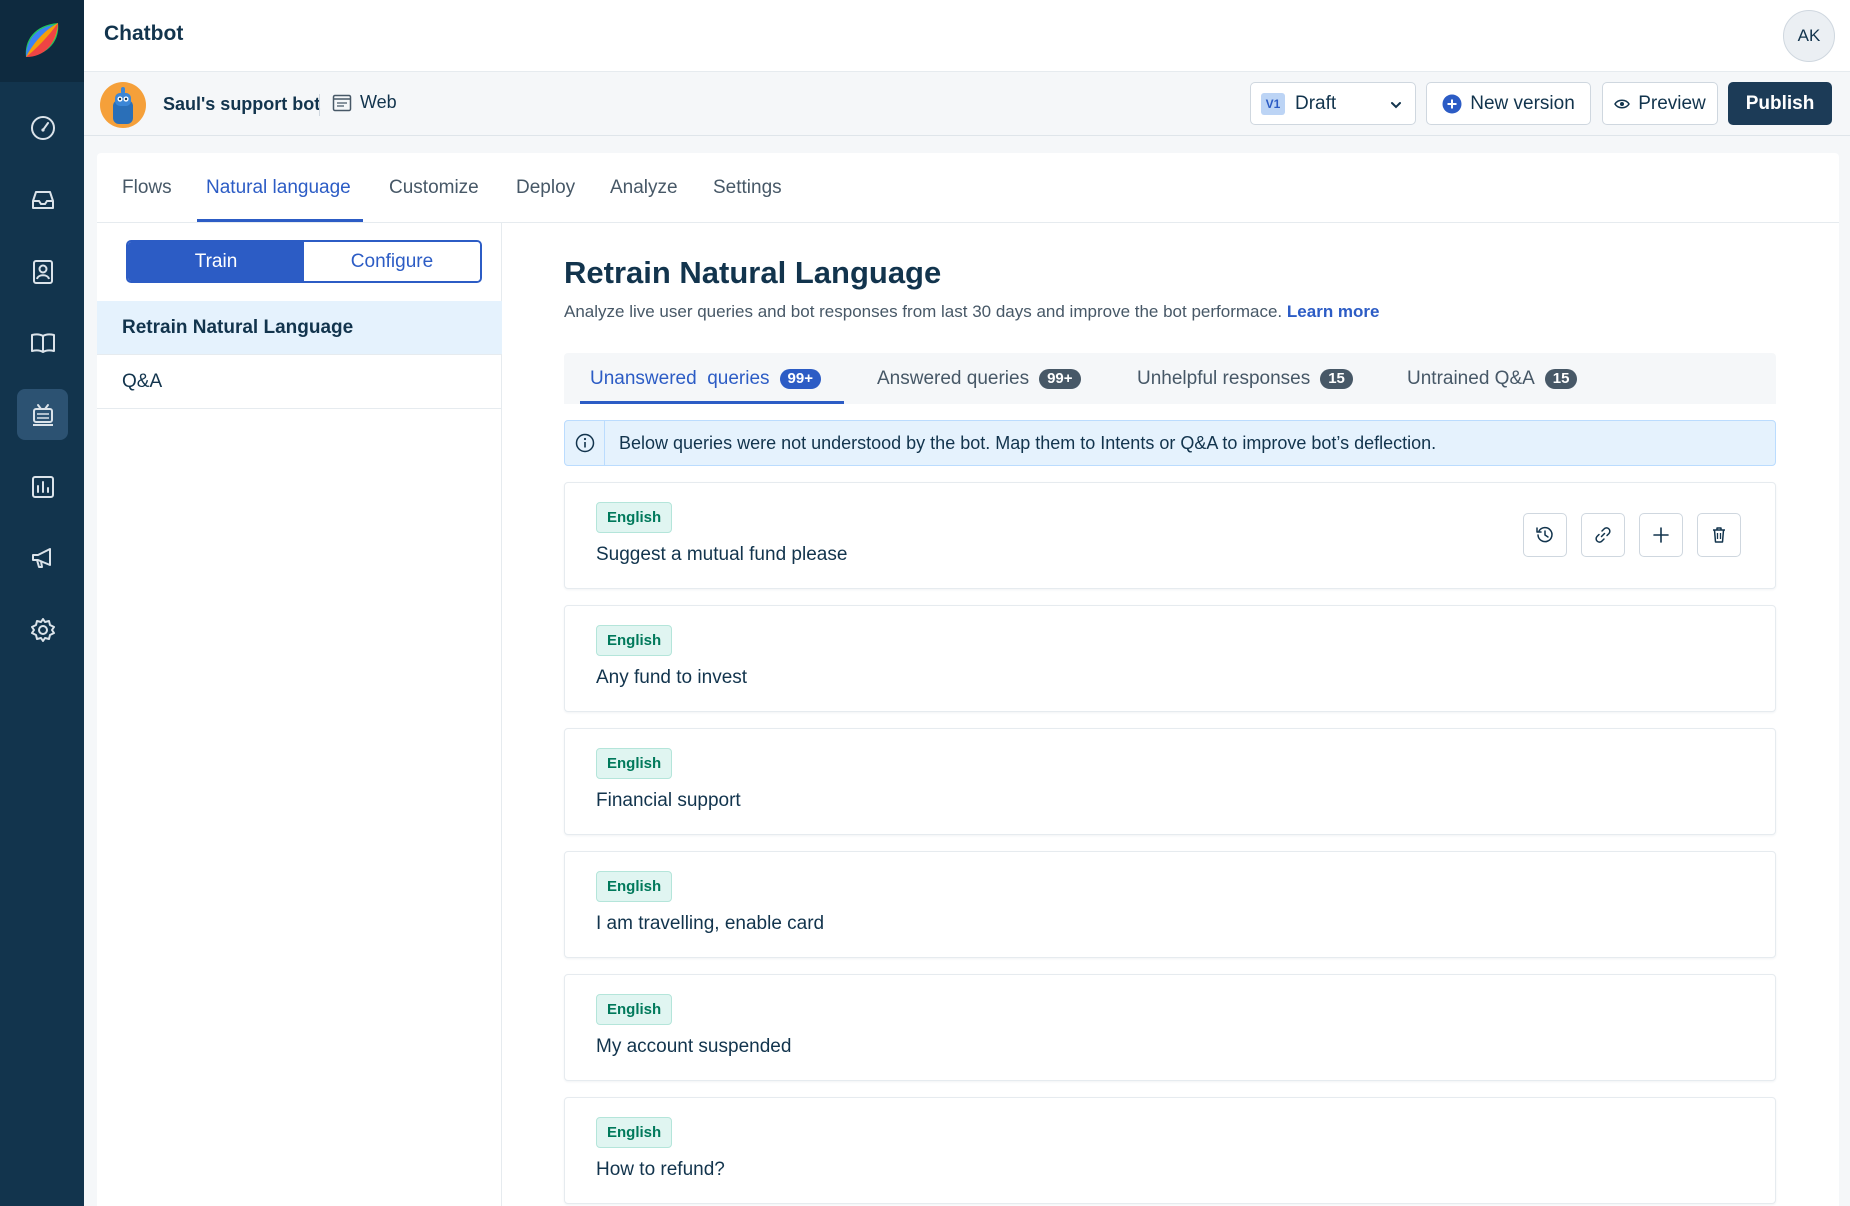  I want to click on learn-more-link: Learn more, so click(1333, 311).